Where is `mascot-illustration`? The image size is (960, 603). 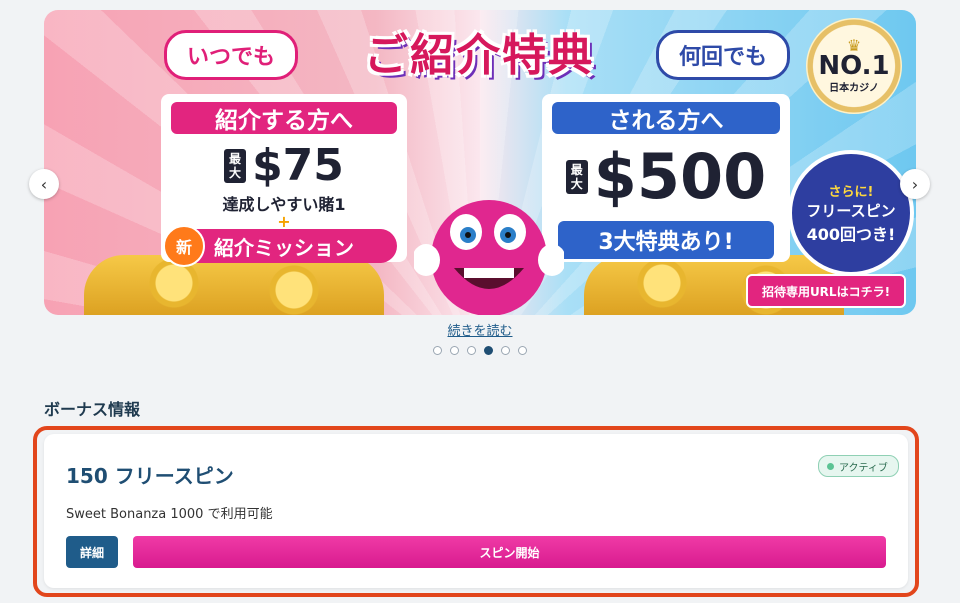 mascot-illustration is located at coordinates (489, 257).